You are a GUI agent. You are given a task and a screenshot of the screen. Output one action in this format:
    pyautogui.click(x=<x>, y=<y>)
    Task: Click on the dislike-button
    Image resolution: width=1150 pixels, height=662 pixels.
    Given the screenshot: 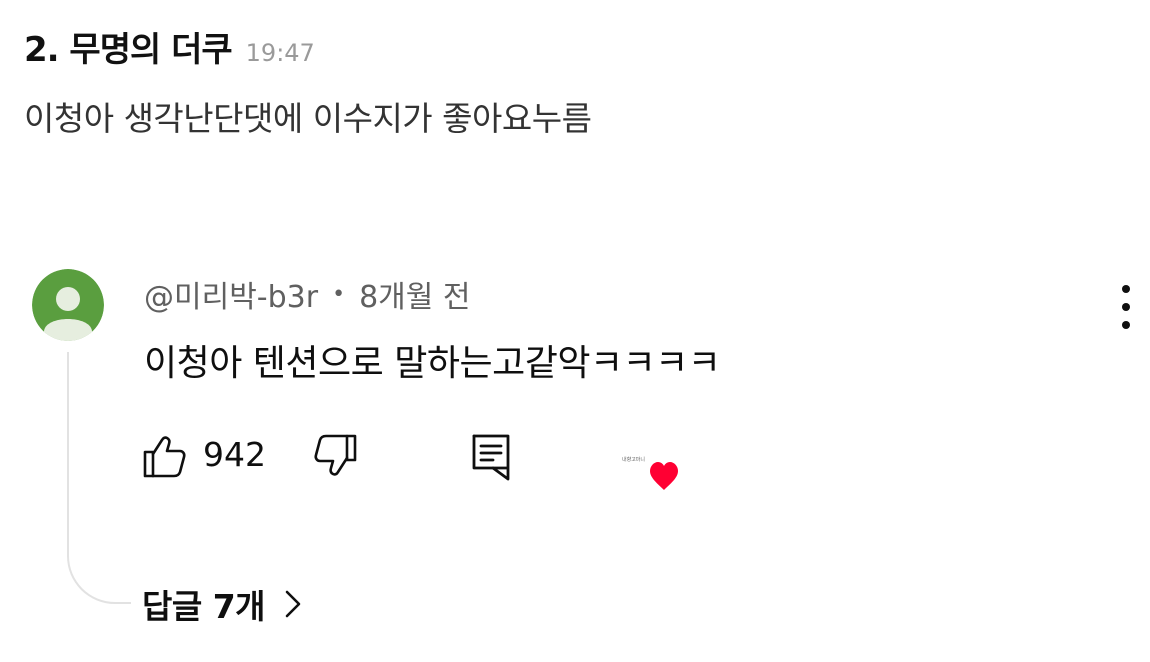 What is the action you would take?
    pyautogui.click(x=336, y=458)
    